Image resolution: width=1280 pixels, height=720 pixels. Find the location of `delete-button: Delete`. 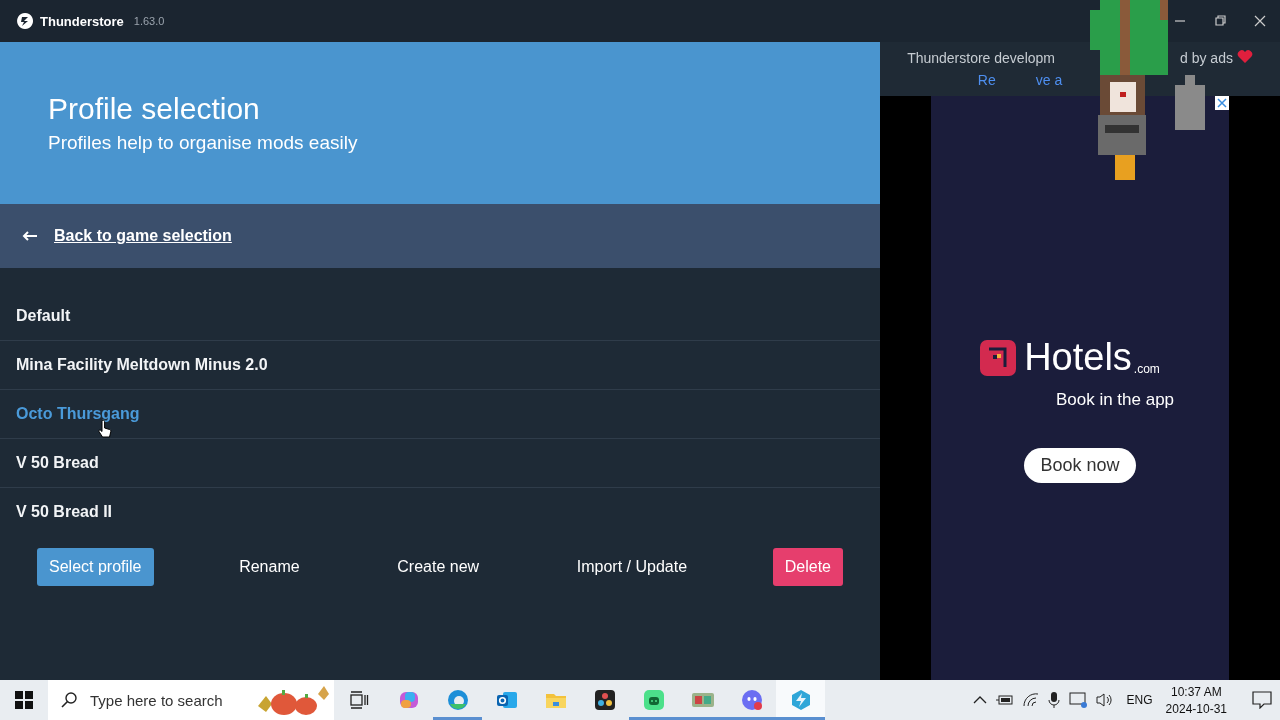

delete-button: Delete is located at coordinates (807, 567).